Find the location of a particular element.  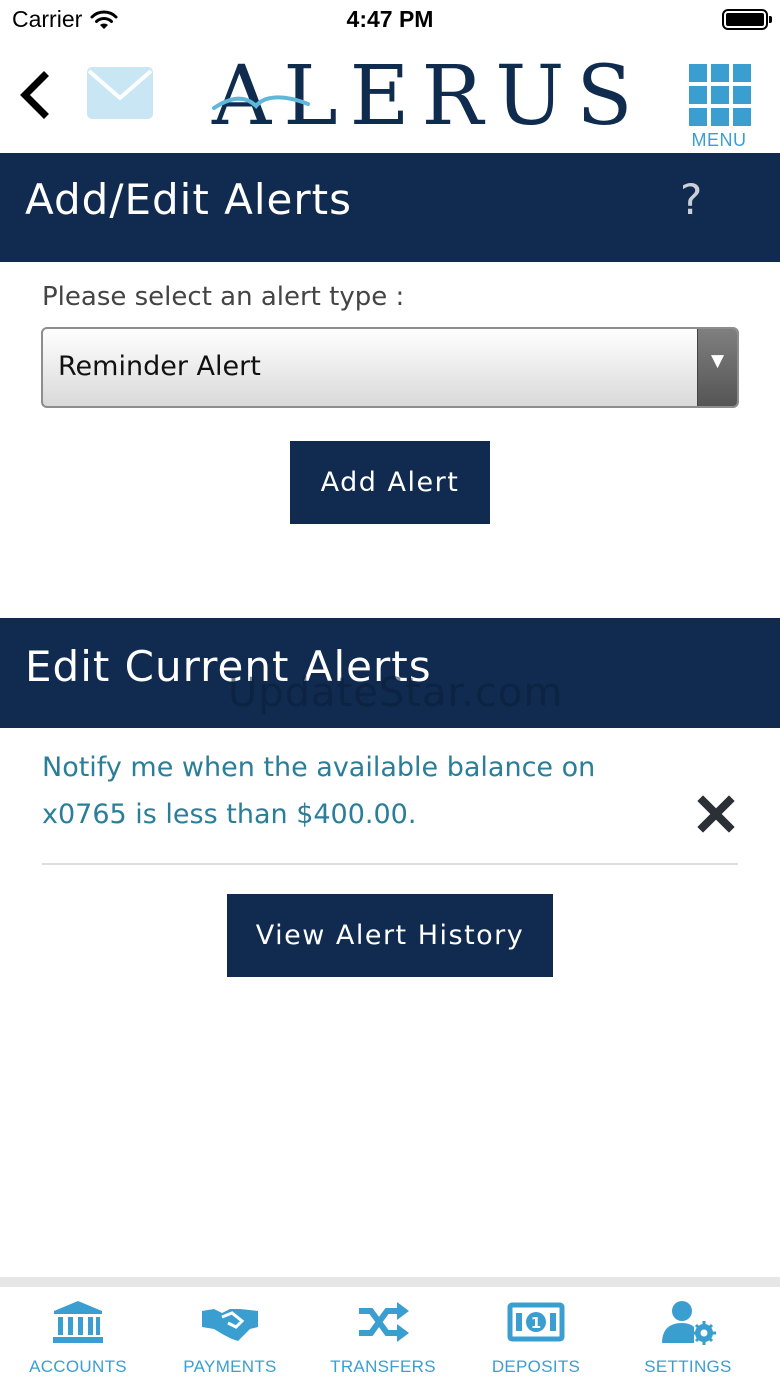

add-alerts-header: Add/Edit Alerts ? is located at coordinates (390, 207).